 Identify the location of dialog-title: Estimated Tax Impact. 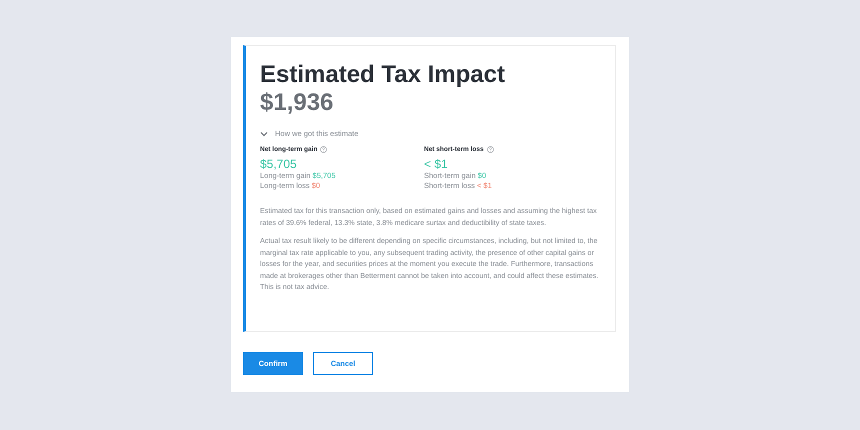
(382, 74).